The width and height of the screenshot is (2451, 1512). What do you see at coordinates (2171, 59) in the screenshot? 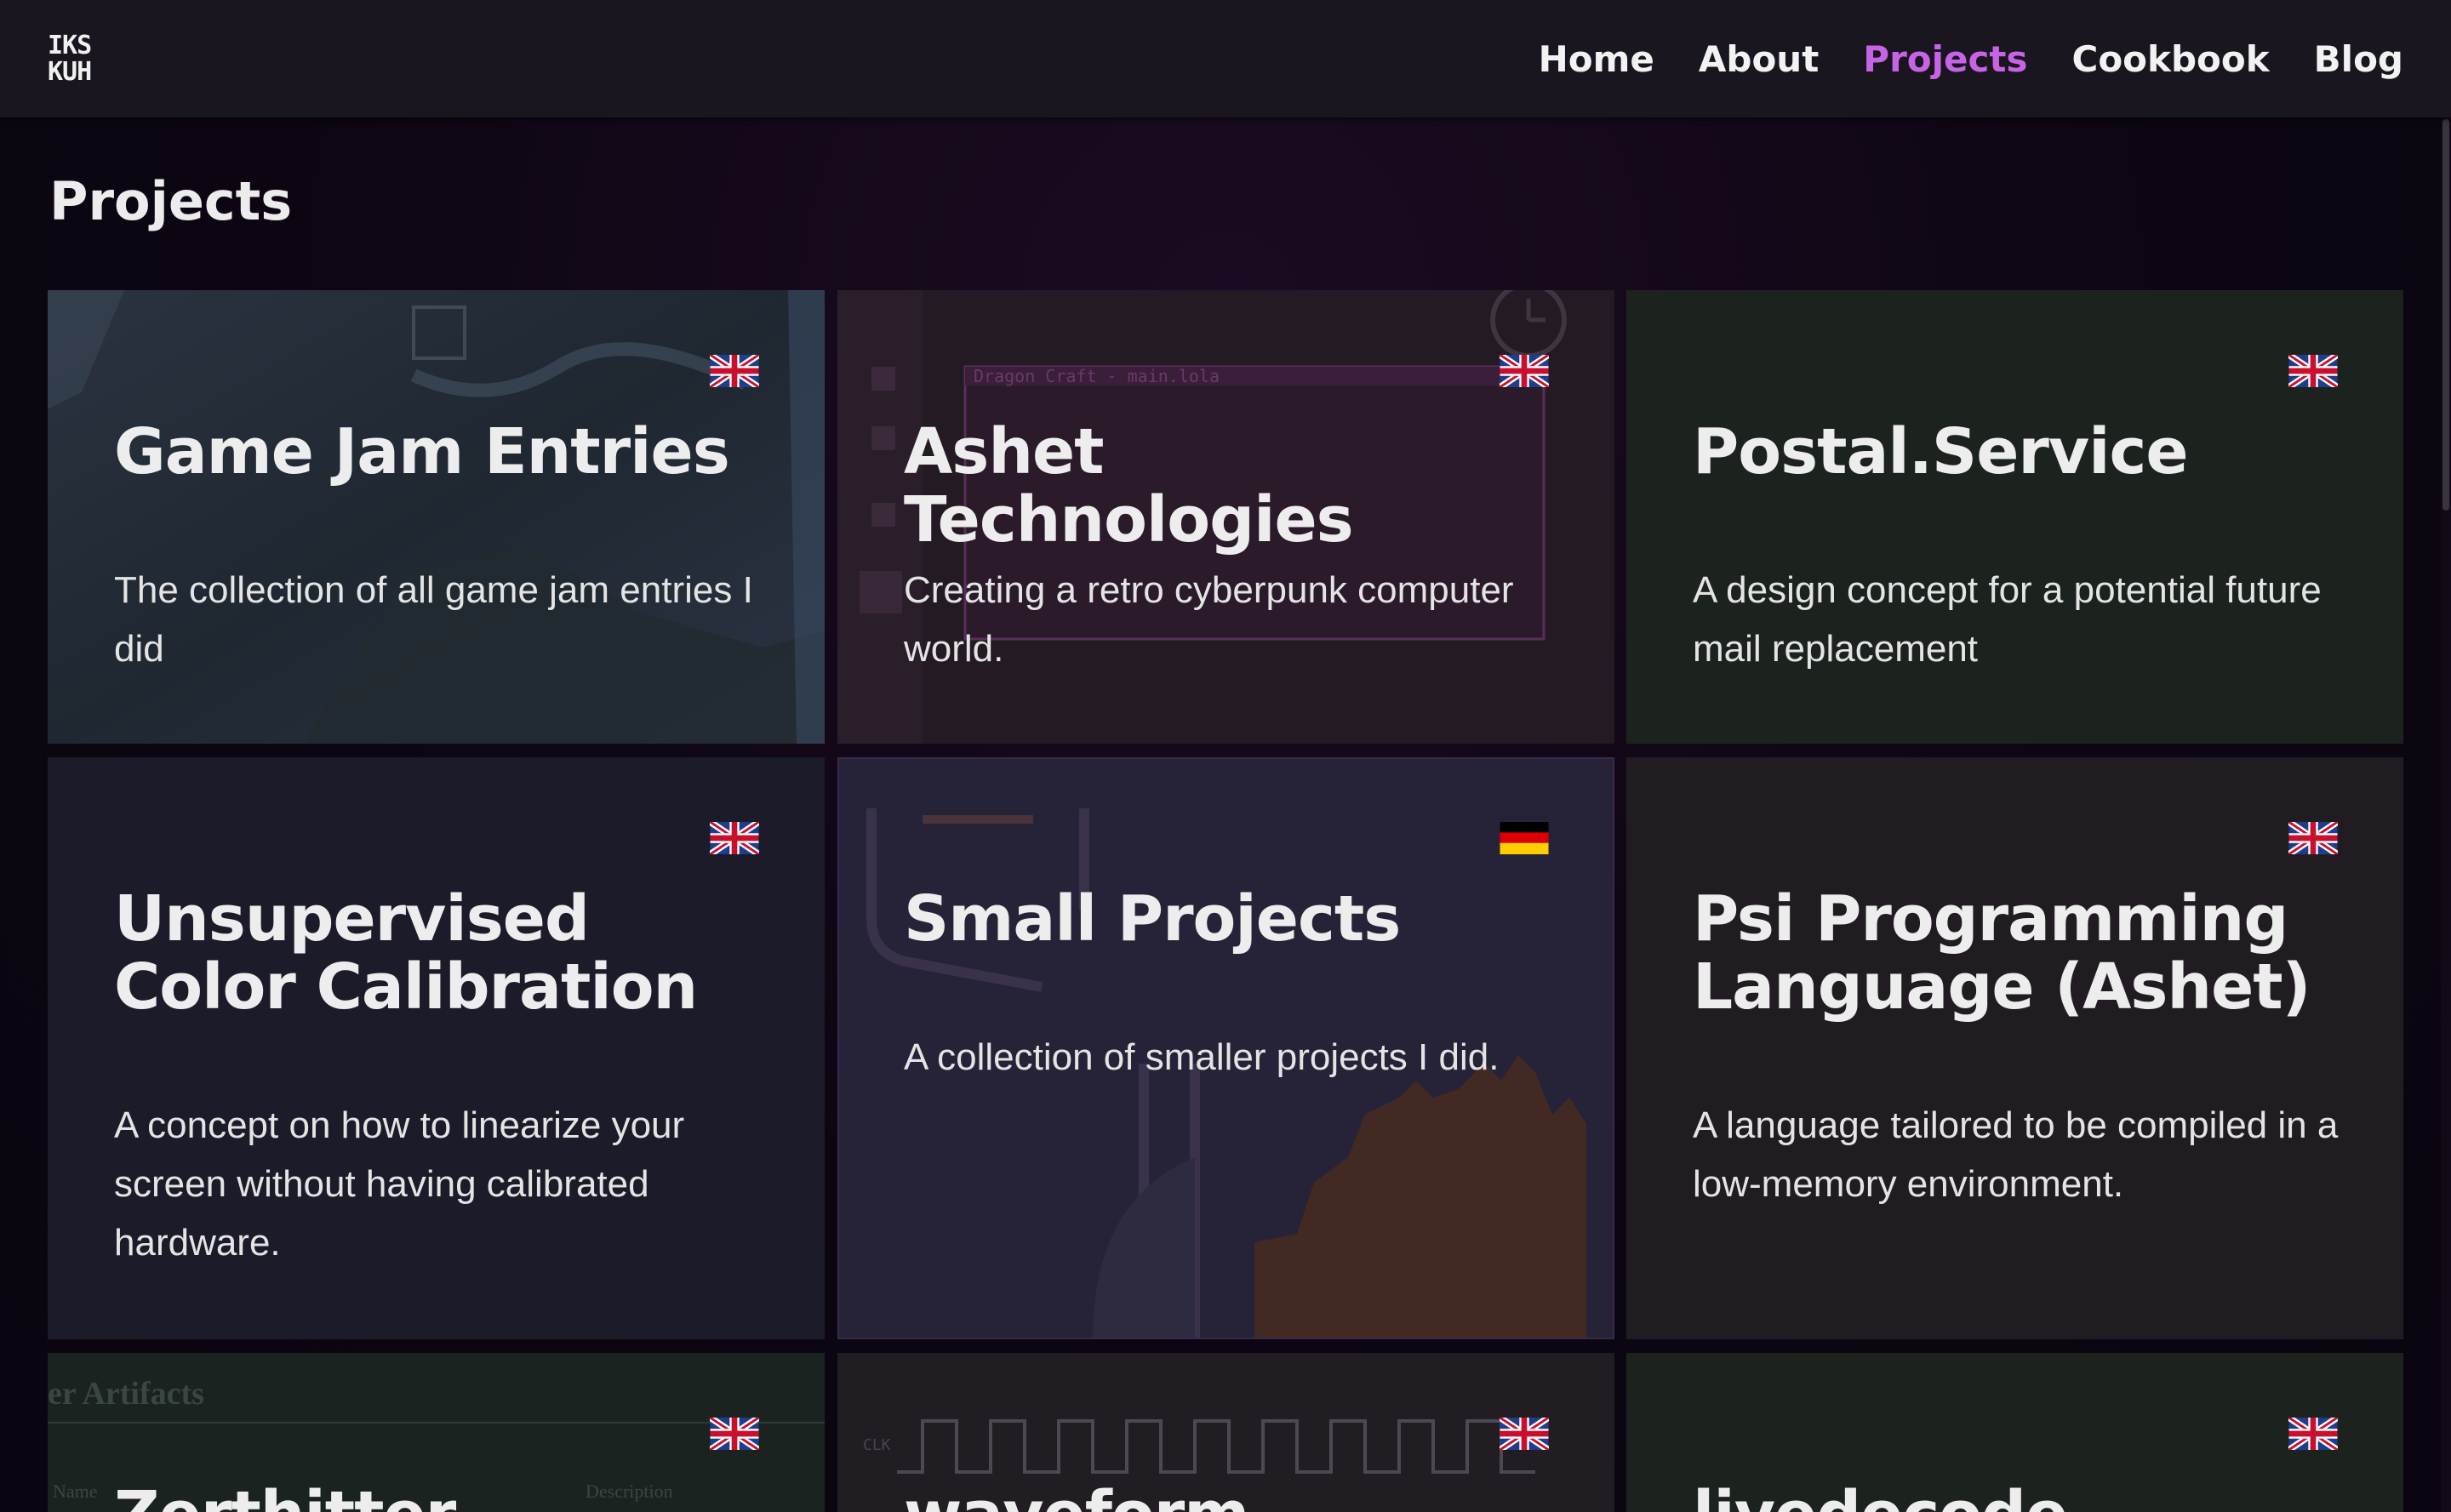
I see `nav-cookbook-link: Cookbook` at bounding box center [2171, 59].